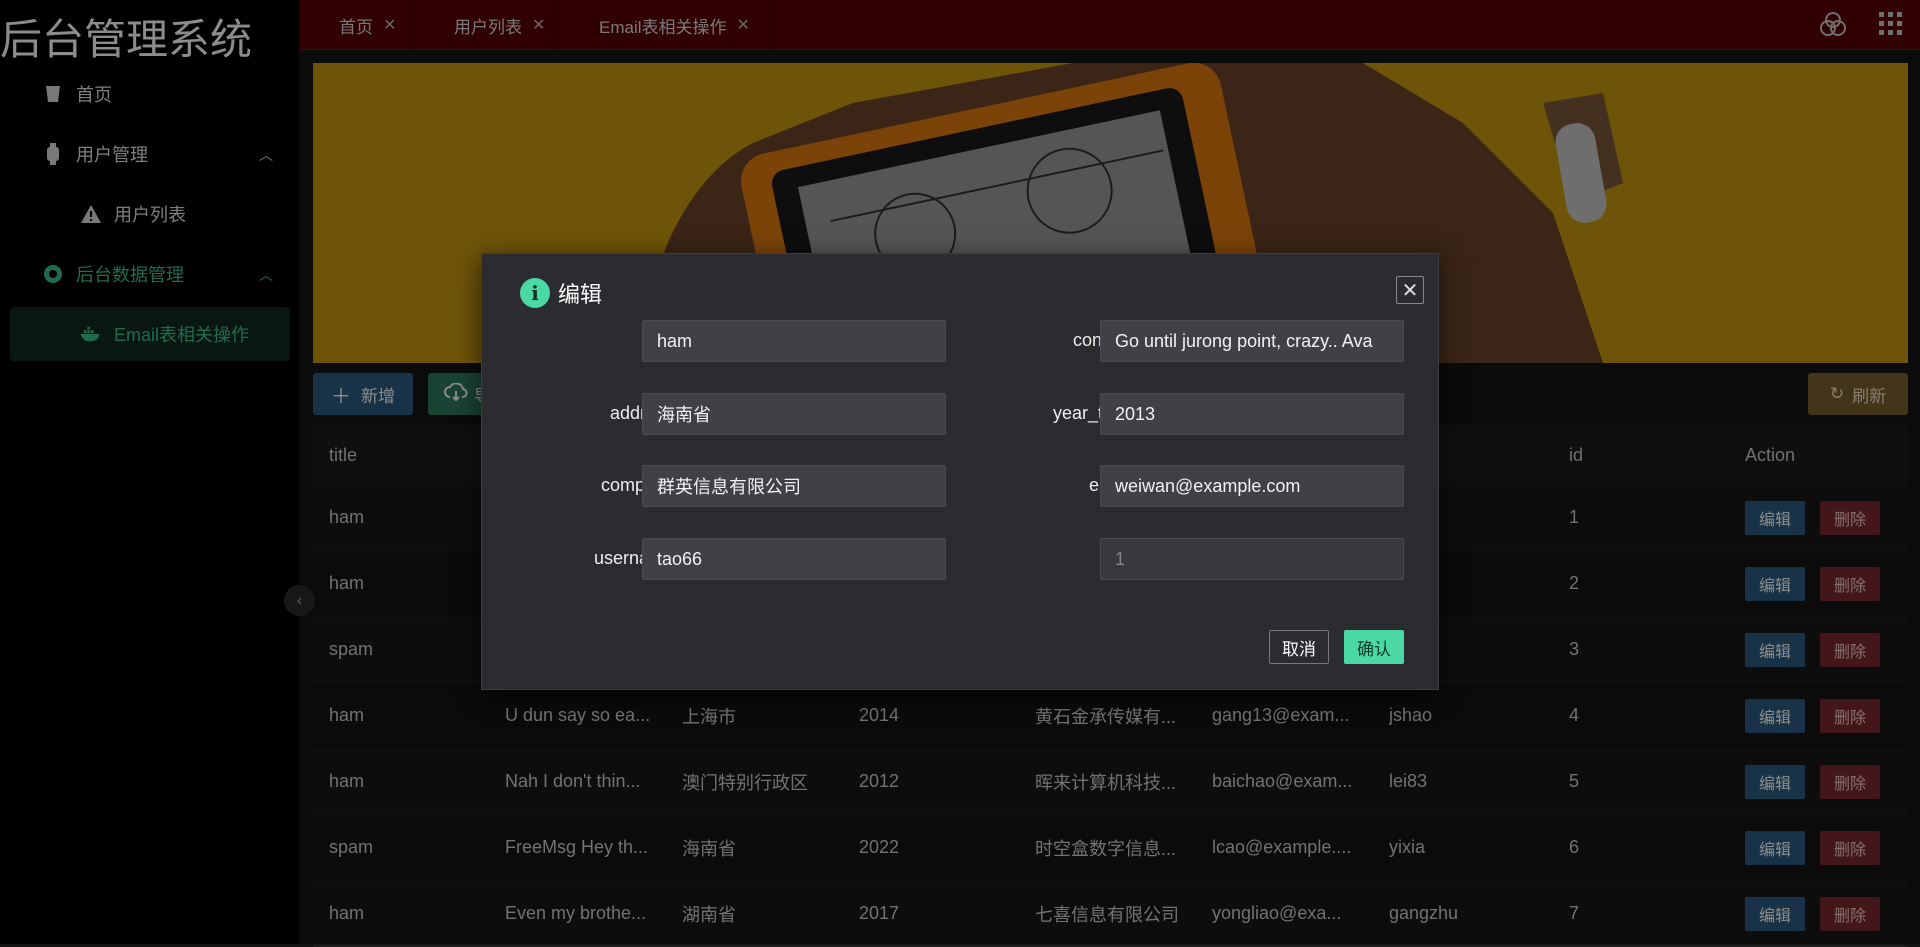  What do you see at coordinates (794, 486) in the screenshot?
I see `company-field: 群英信息有限公司` at bounding box center [794, 486].